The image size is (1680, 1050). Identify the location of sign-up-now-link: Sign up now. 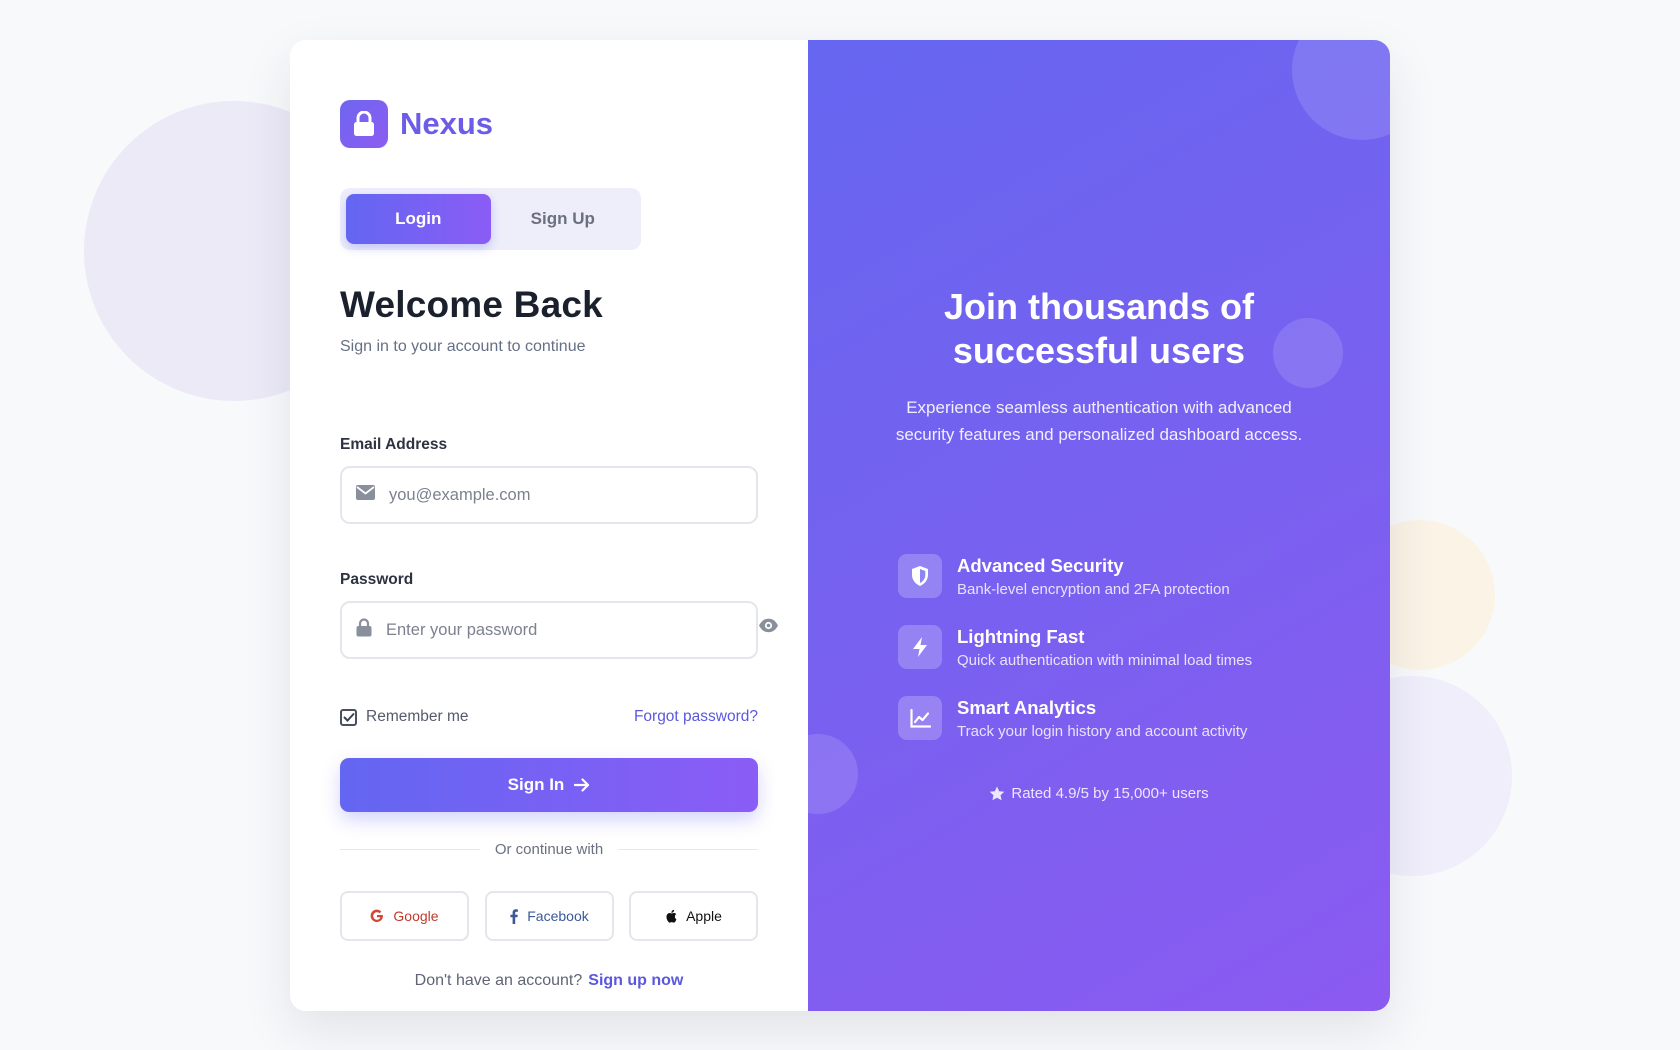
(635, 980).